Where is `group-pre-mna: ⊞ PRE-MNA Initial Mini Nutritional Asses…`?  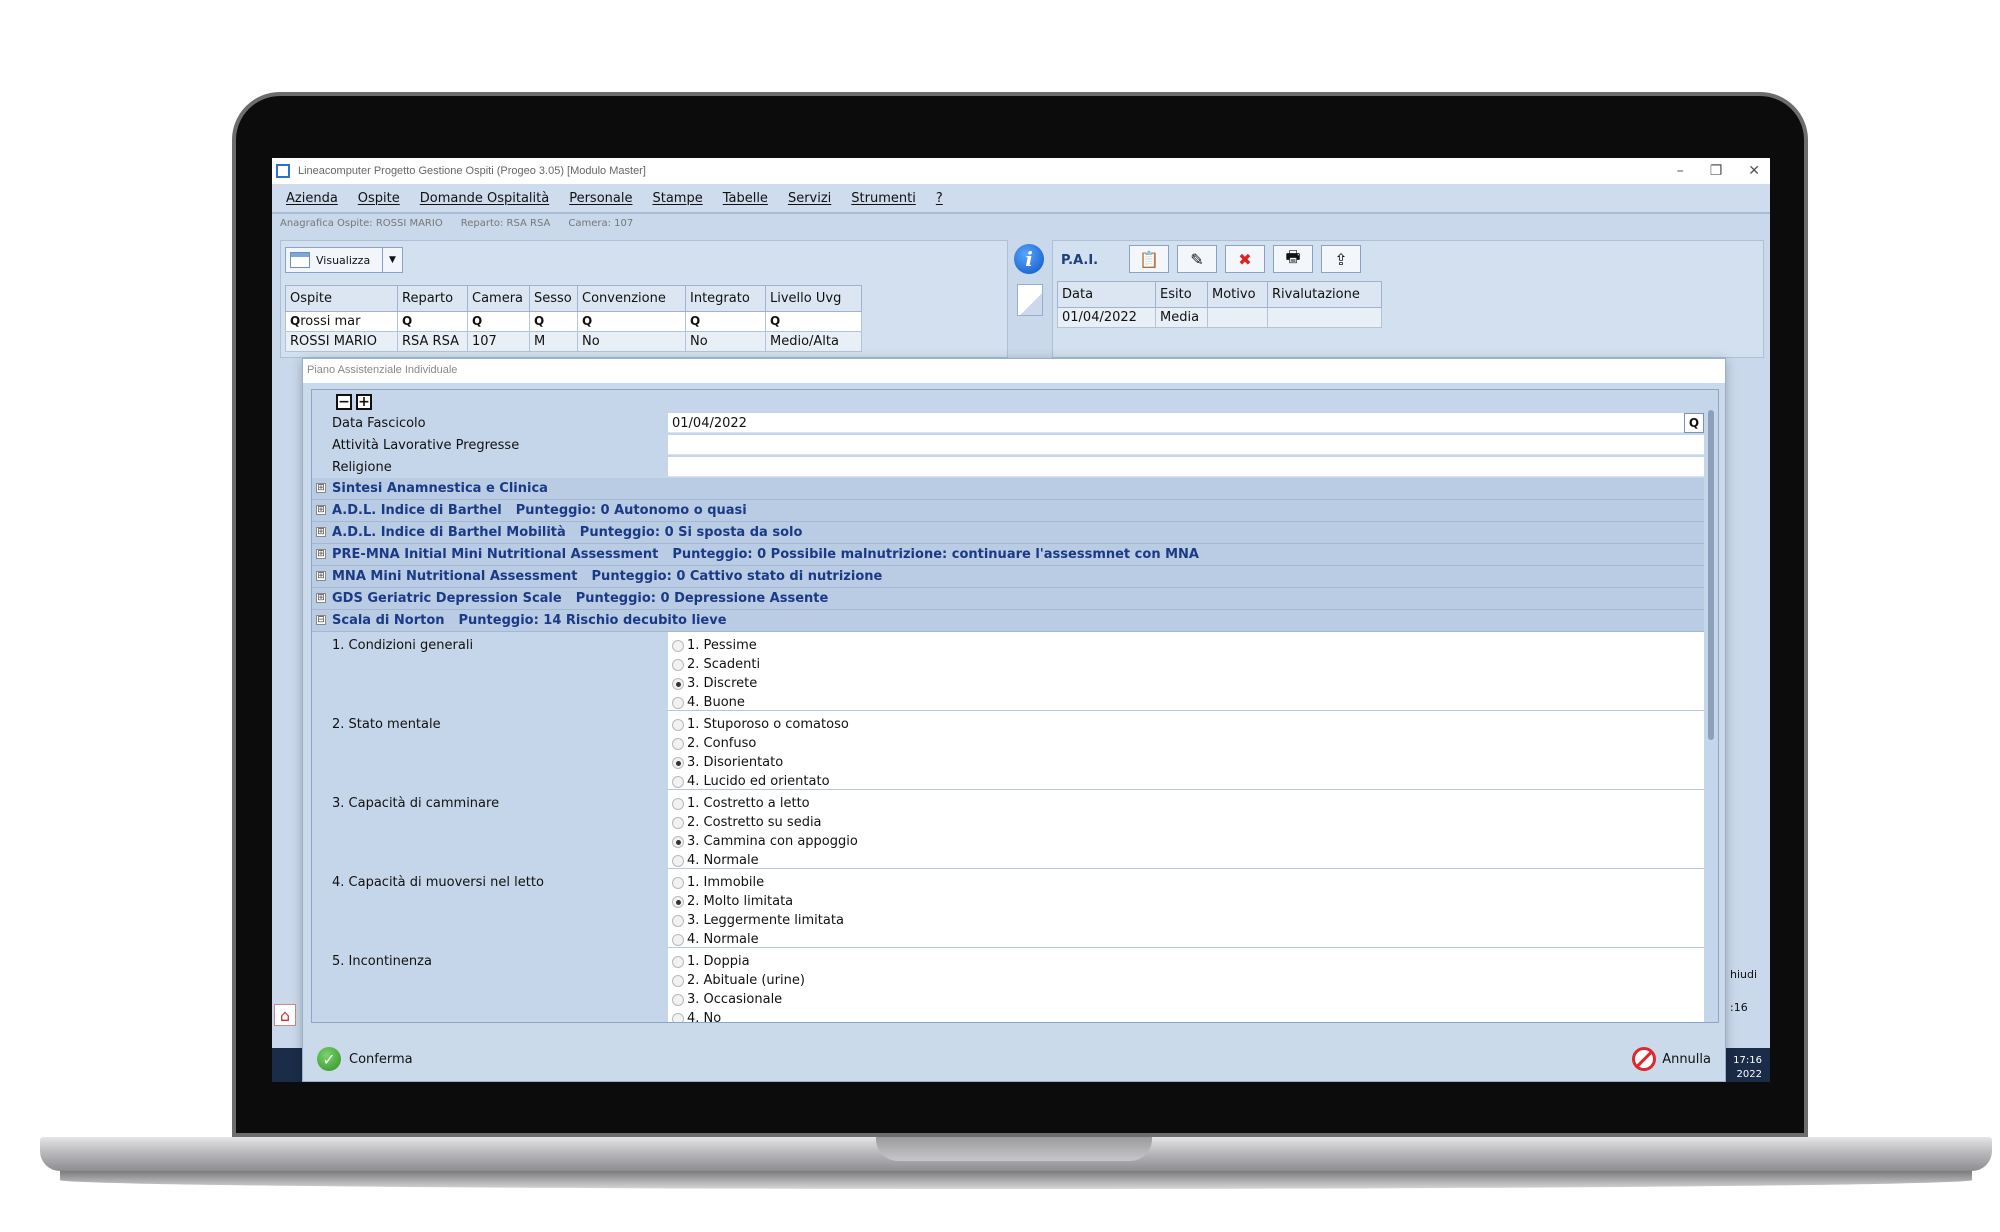
group-pre-mna: ⊞ PRE-MNA Initial Mini Nutritional Asses… is located at coordinates (1008, 555).